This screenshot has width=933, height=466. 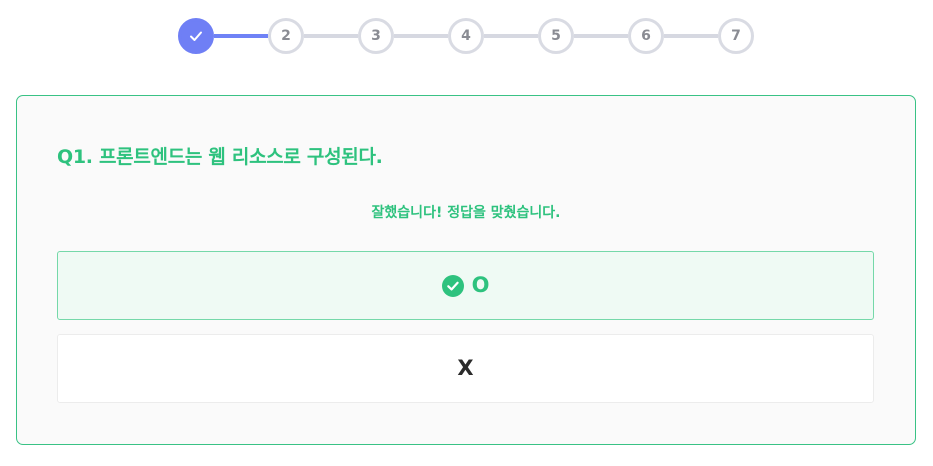 I want to click on question-title: Q1. 프론트엔드는 웹 리소스로 구성된다., so click(x=220, y=157).